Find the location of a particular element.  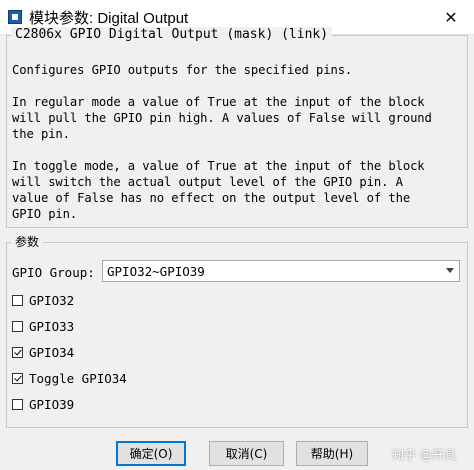

checkbox-label: GPIO39 is located at coordinates (52, 404).